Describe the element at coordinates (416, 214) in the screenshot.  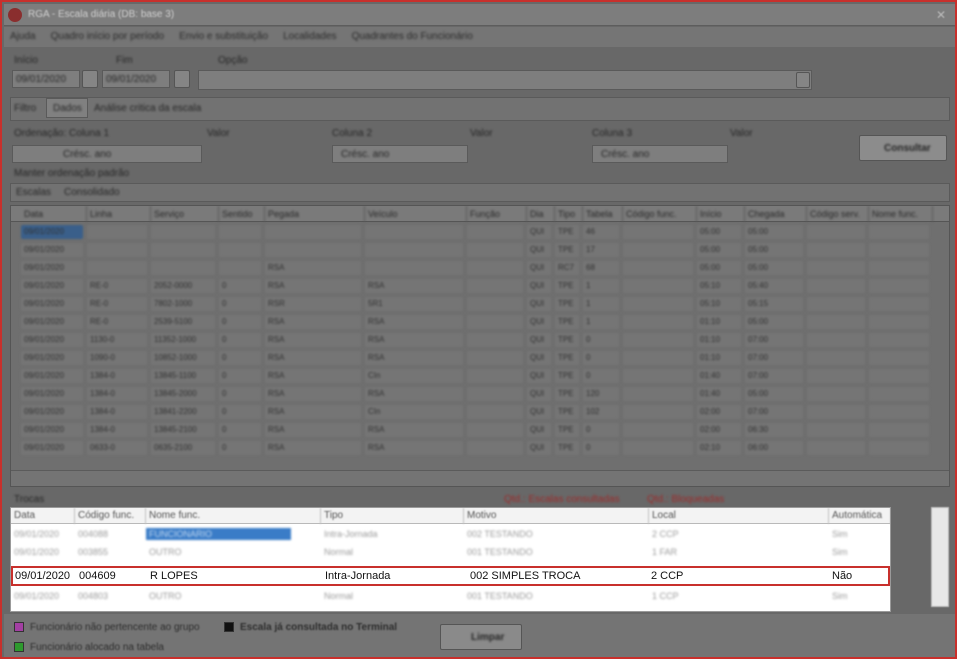
I see `grid-col-header: Veículo` at that location.